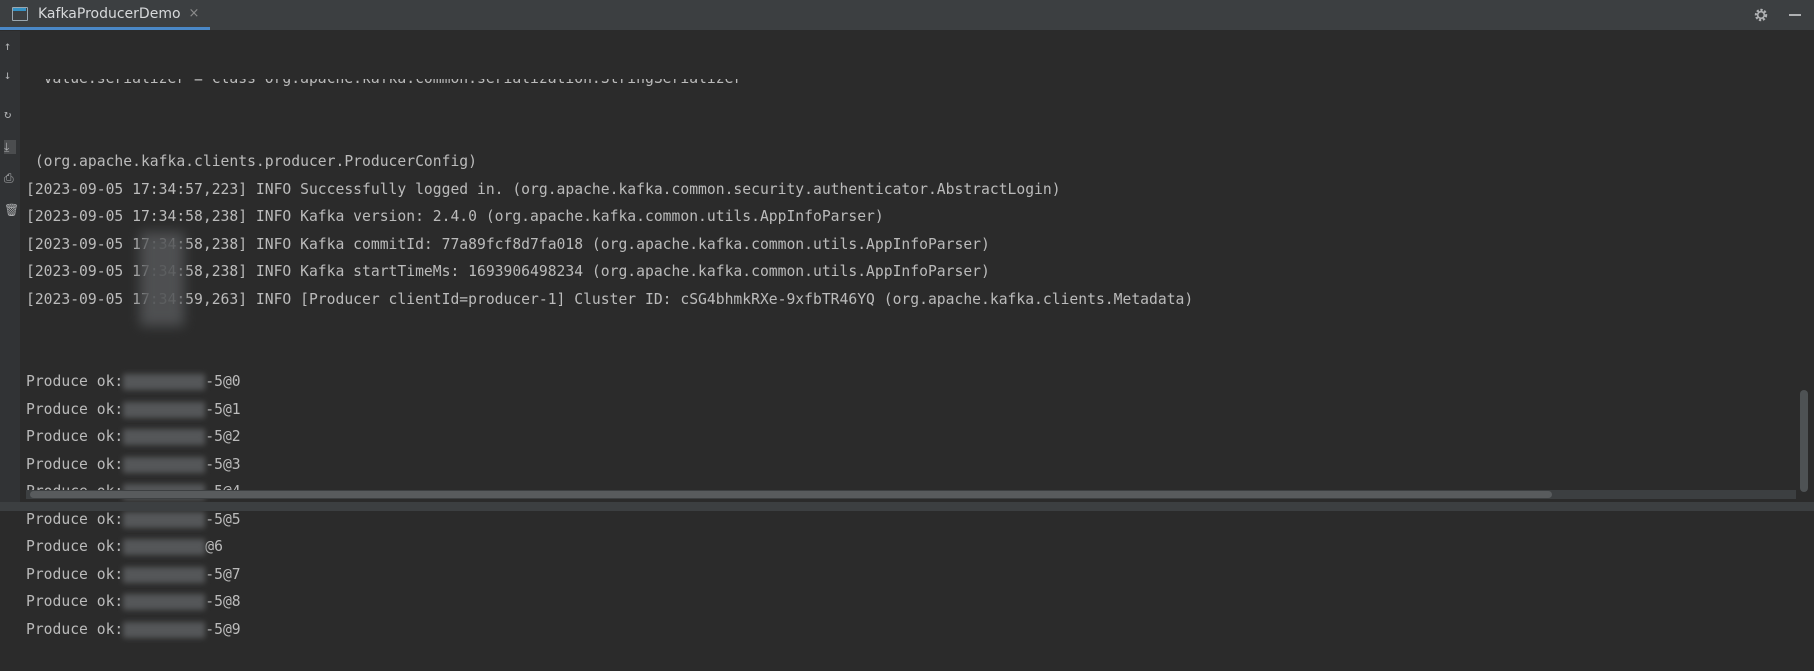 This screenshot has height=671, width=1814. I want to click on produce-suffix: -5@5, so click(223, 519).